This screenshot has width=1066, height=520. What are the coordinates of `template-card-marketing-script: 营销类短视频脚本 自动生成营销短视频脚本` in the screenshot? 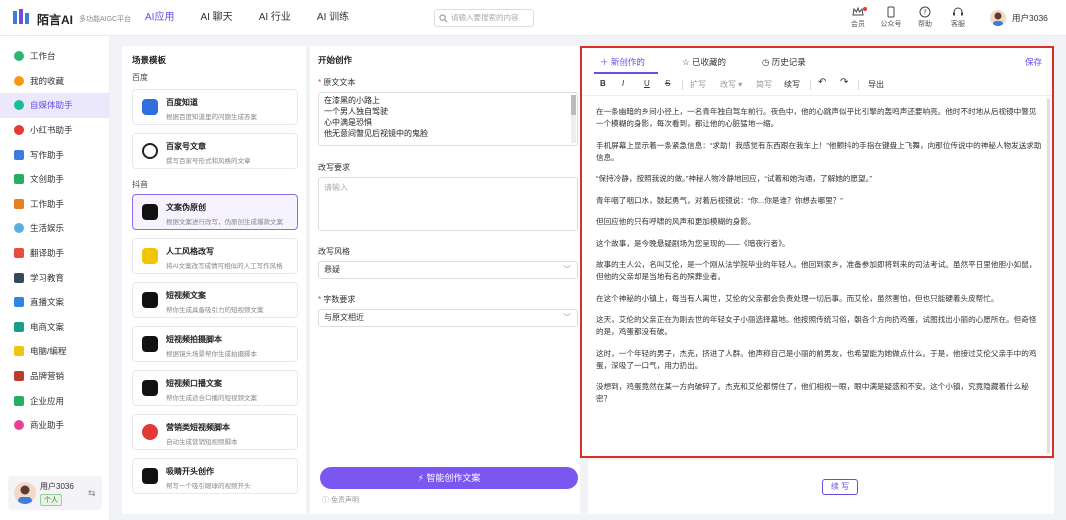 It's located at (215, 432).